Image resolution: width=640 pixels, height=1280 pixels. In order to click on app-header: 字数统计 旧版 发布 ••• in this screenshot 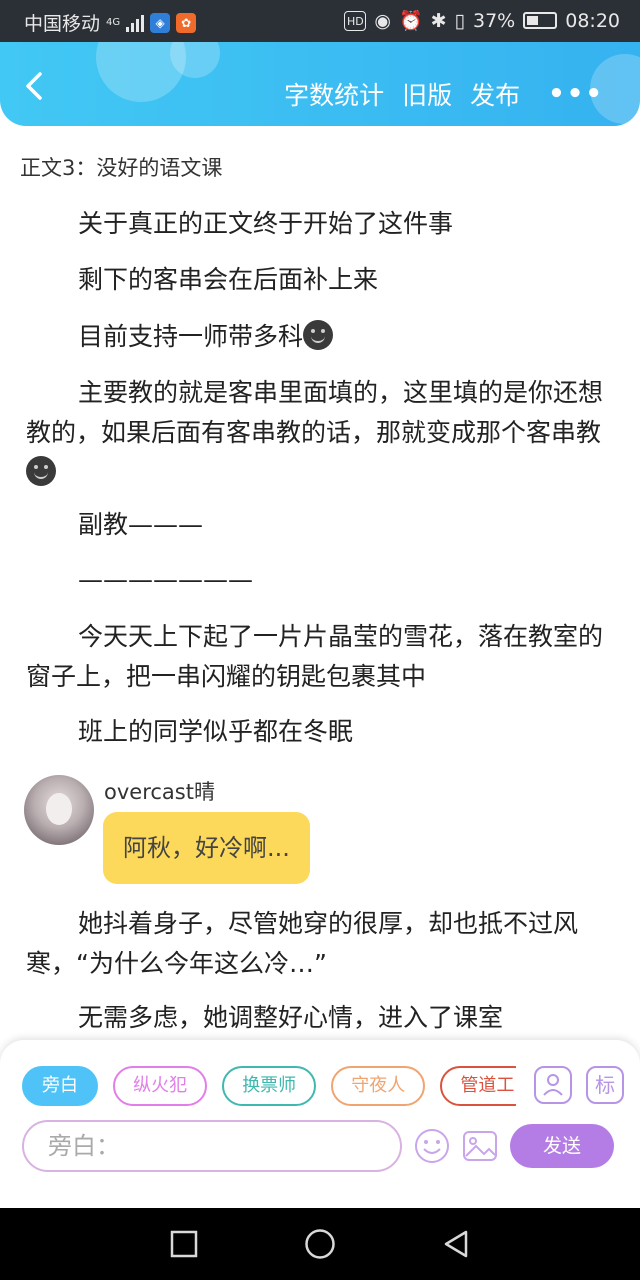, I will do `click(320, 84)`.